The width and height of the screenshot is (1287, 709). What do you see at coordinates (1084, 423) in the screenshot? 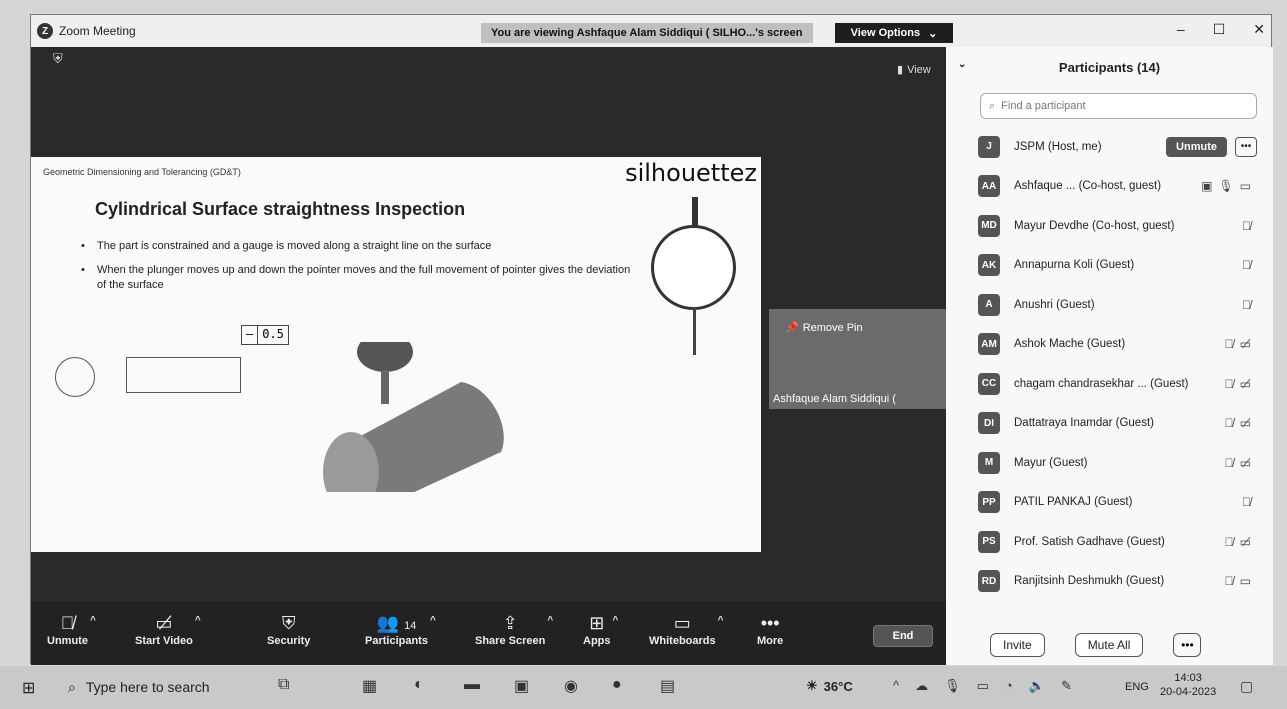
I see `participant-name: Dattatraya Inamdar (Guest)` at bounding box center [1084, 423].